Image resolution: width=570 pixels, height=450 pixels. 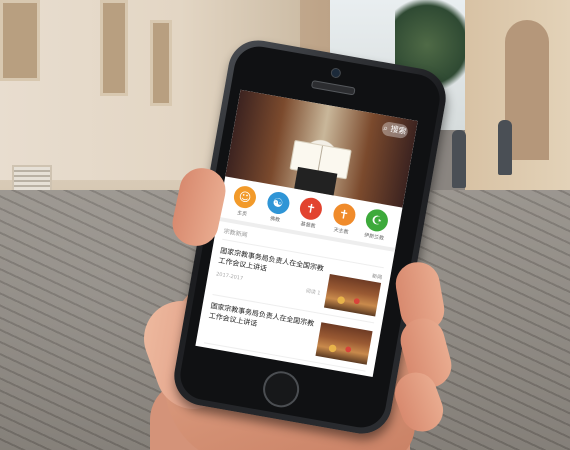 I want to click on category-catholicism: ✝ 天主教, so click(x=343, y=219).